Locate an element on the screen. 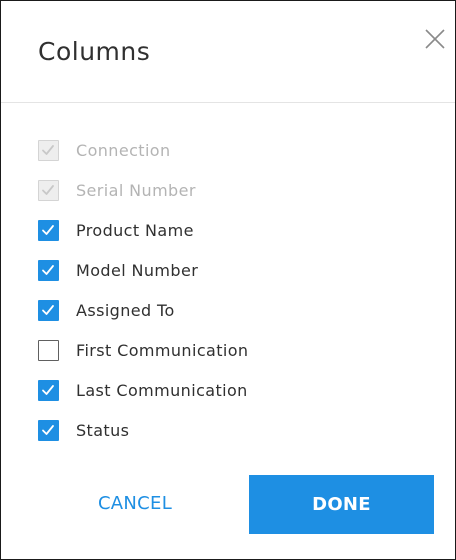 Image resolution: width=456 pixels, height=560 pixels. header-divider is located at coordinates (228, 102).